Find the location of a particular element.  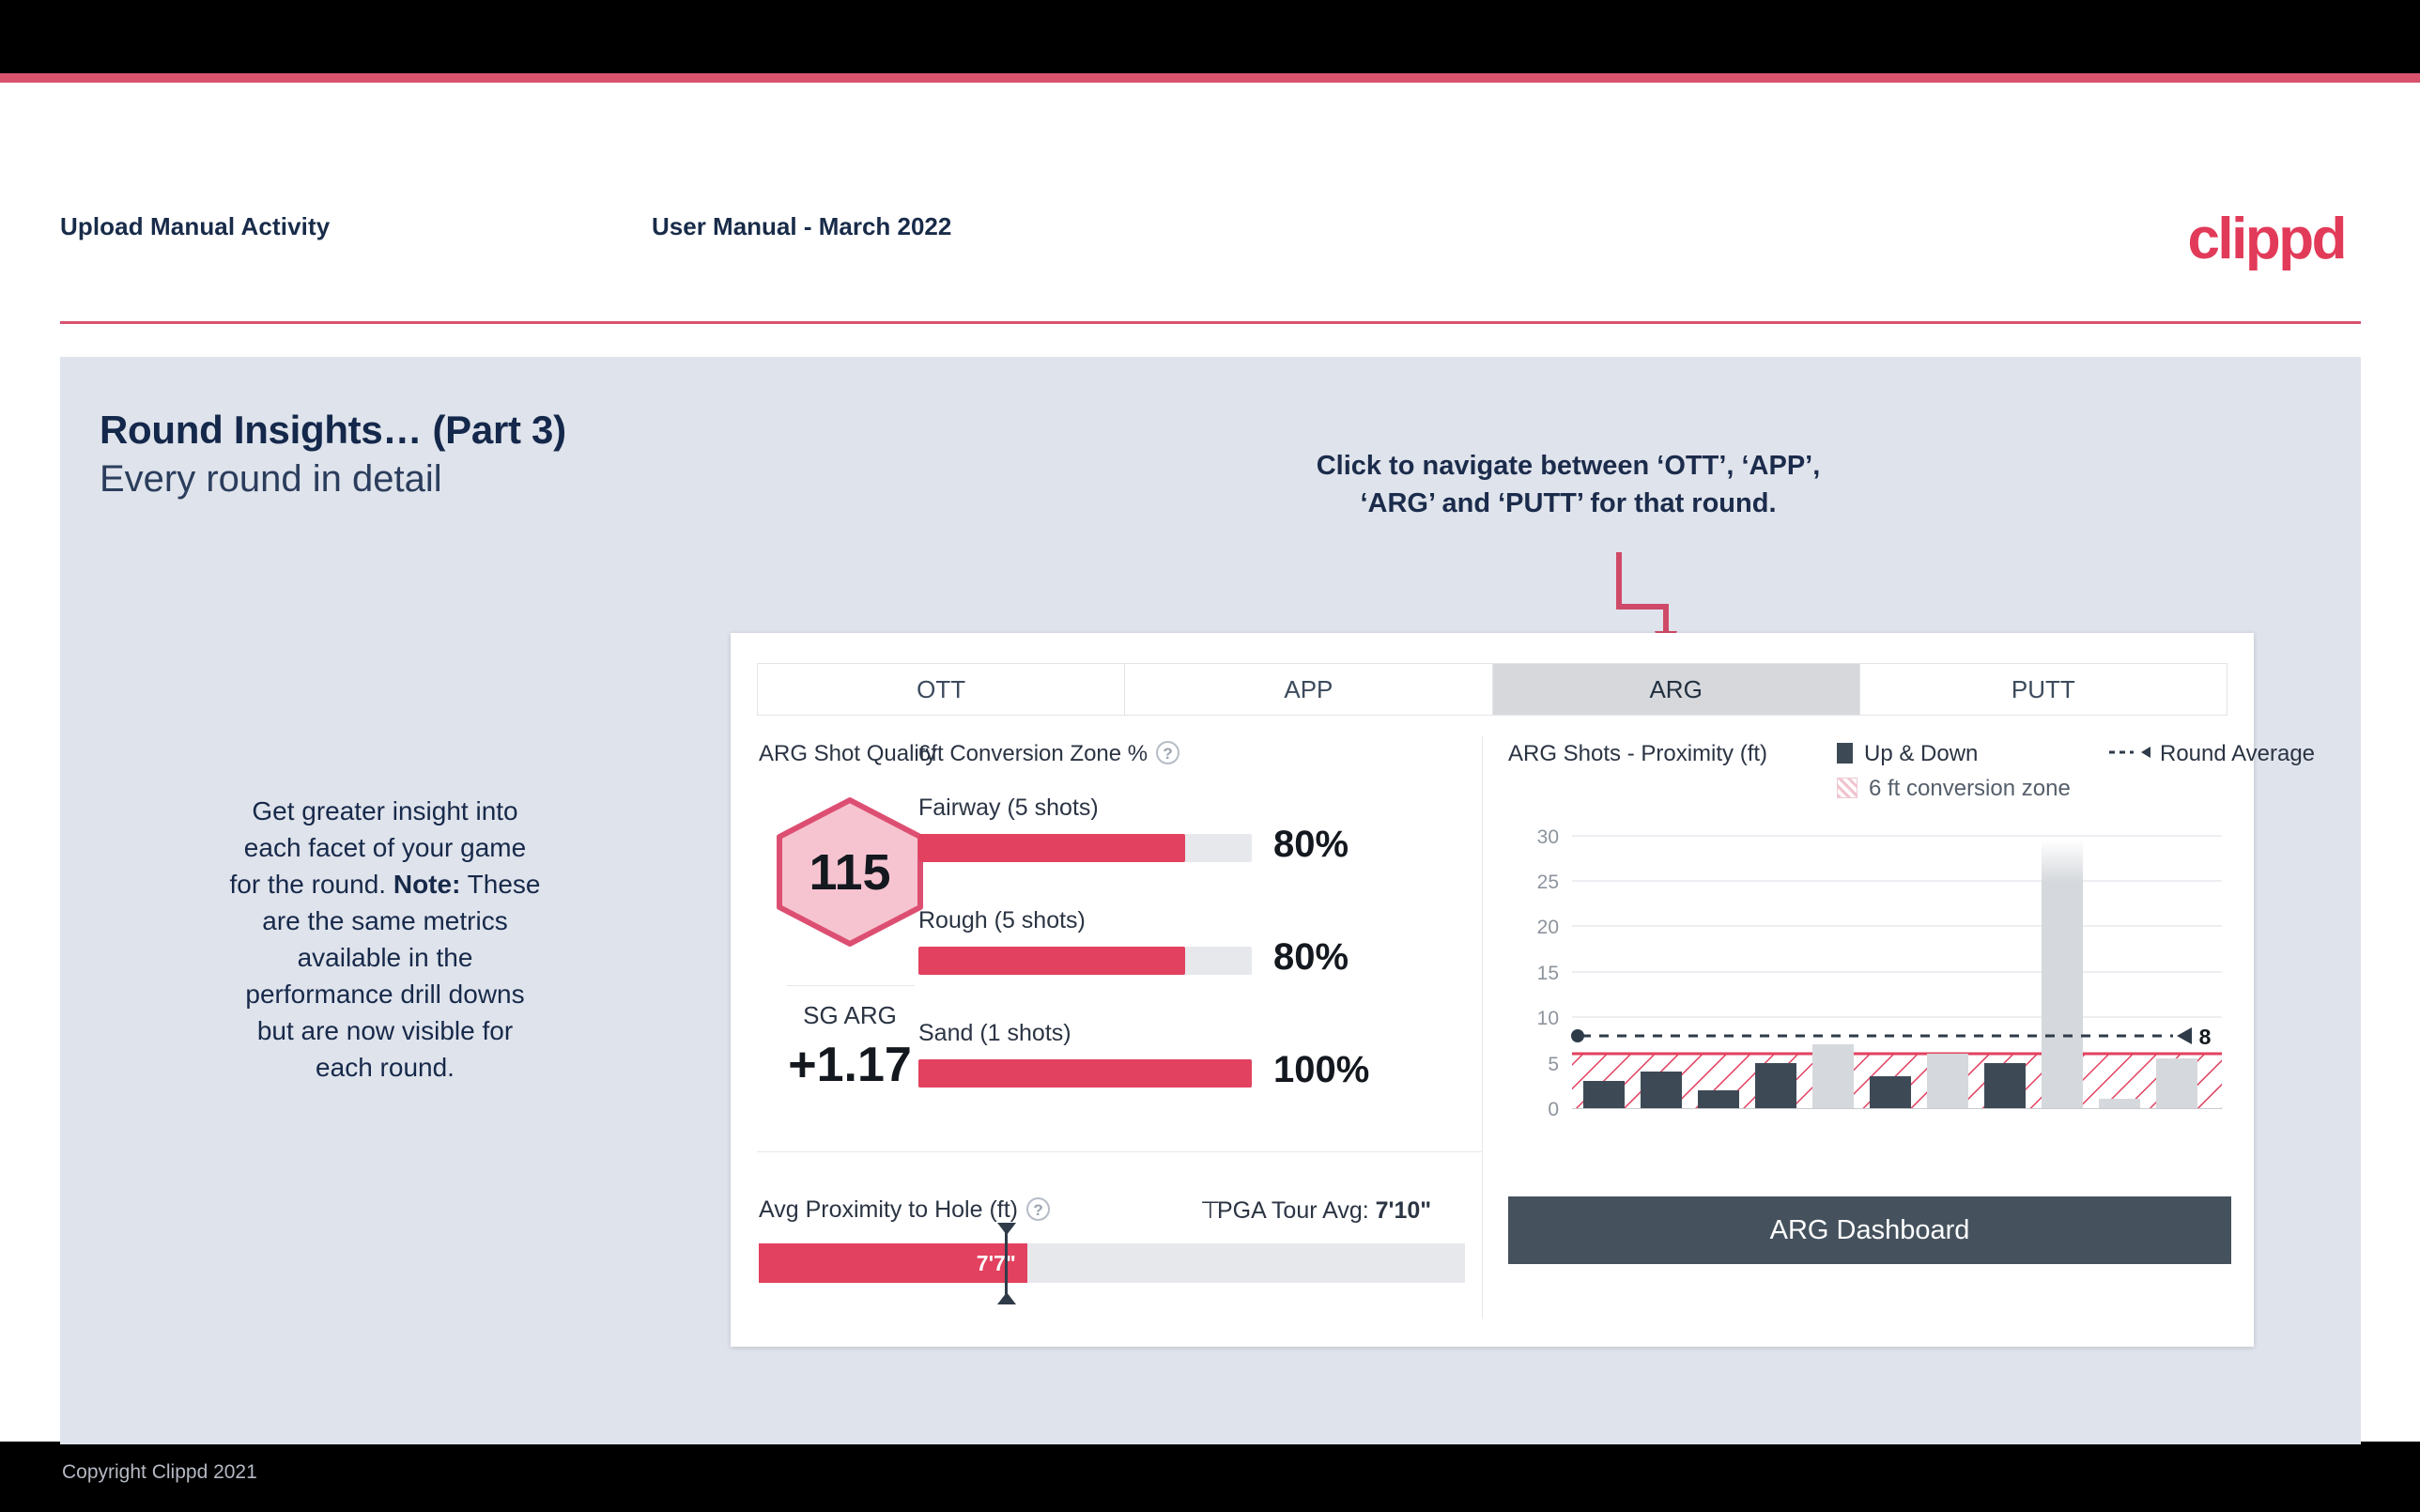

tab-arg: ARG is located at coordinates (1676, 690).